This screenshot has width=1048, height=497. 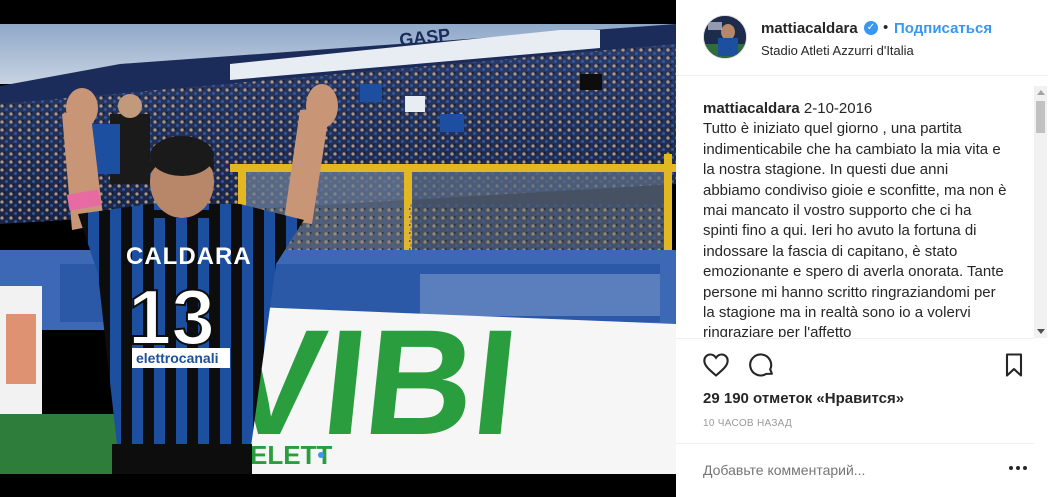 I want to click on carousel-indicator, so click(x=321, y=455).